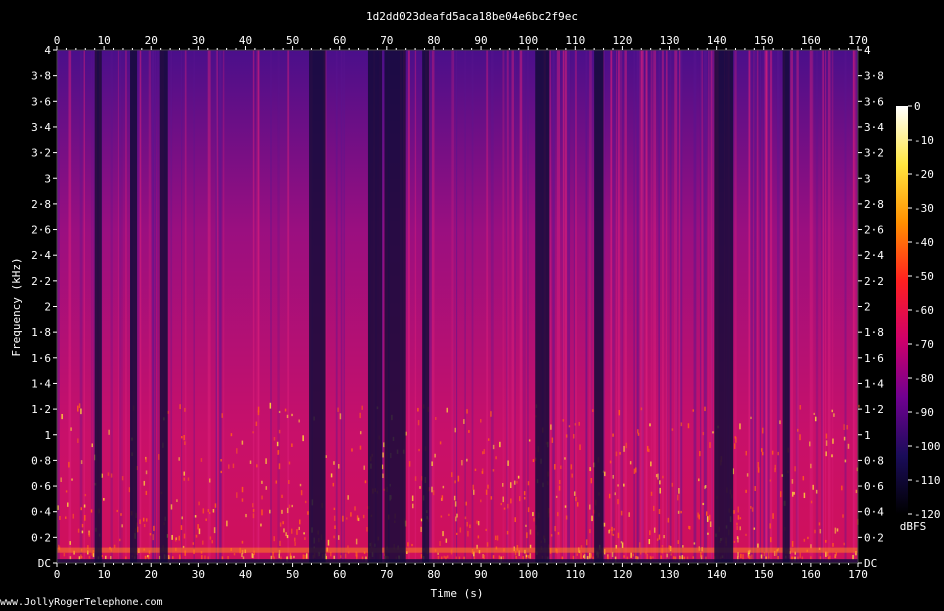  I want to click on x-tick-label-top: 60, so click(339, 40).